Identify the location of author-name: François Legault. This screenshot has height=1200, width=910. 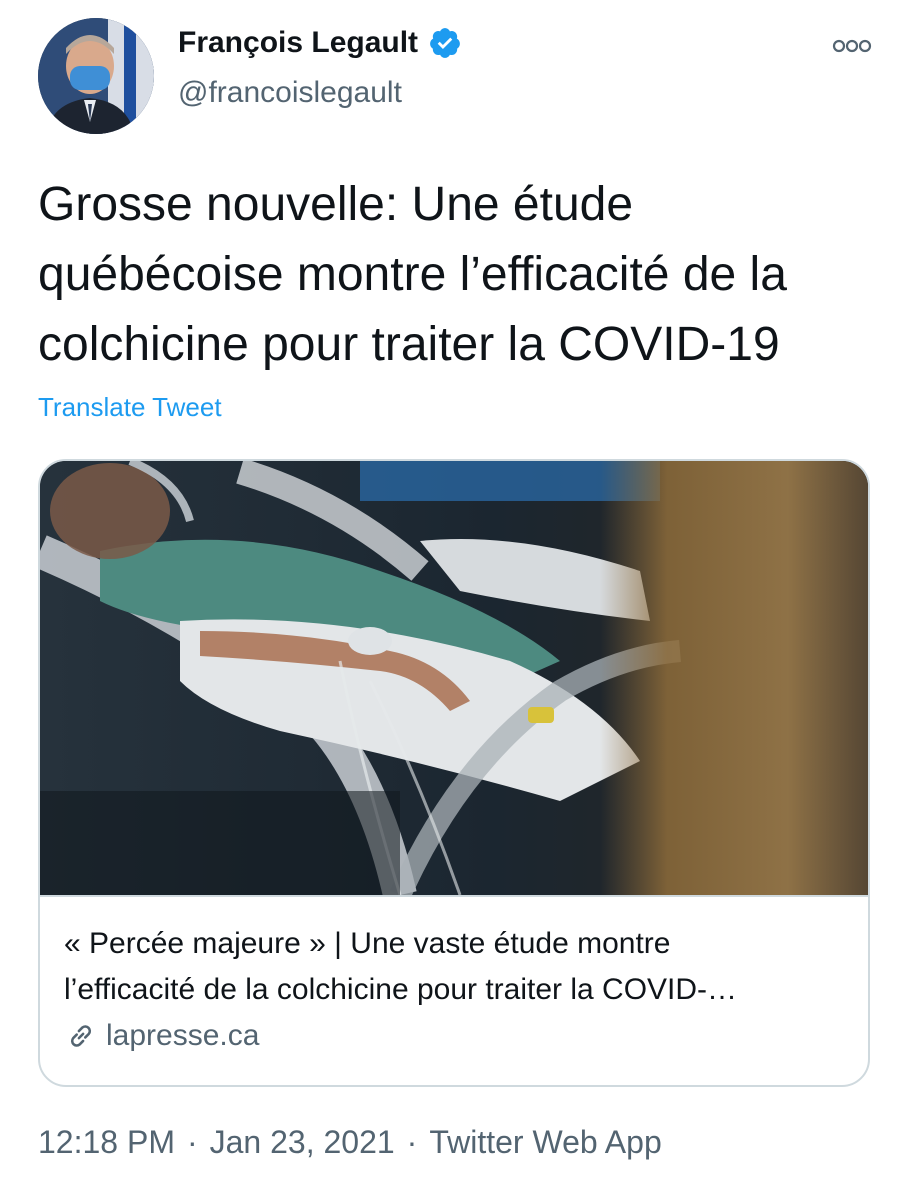
(320, 43).